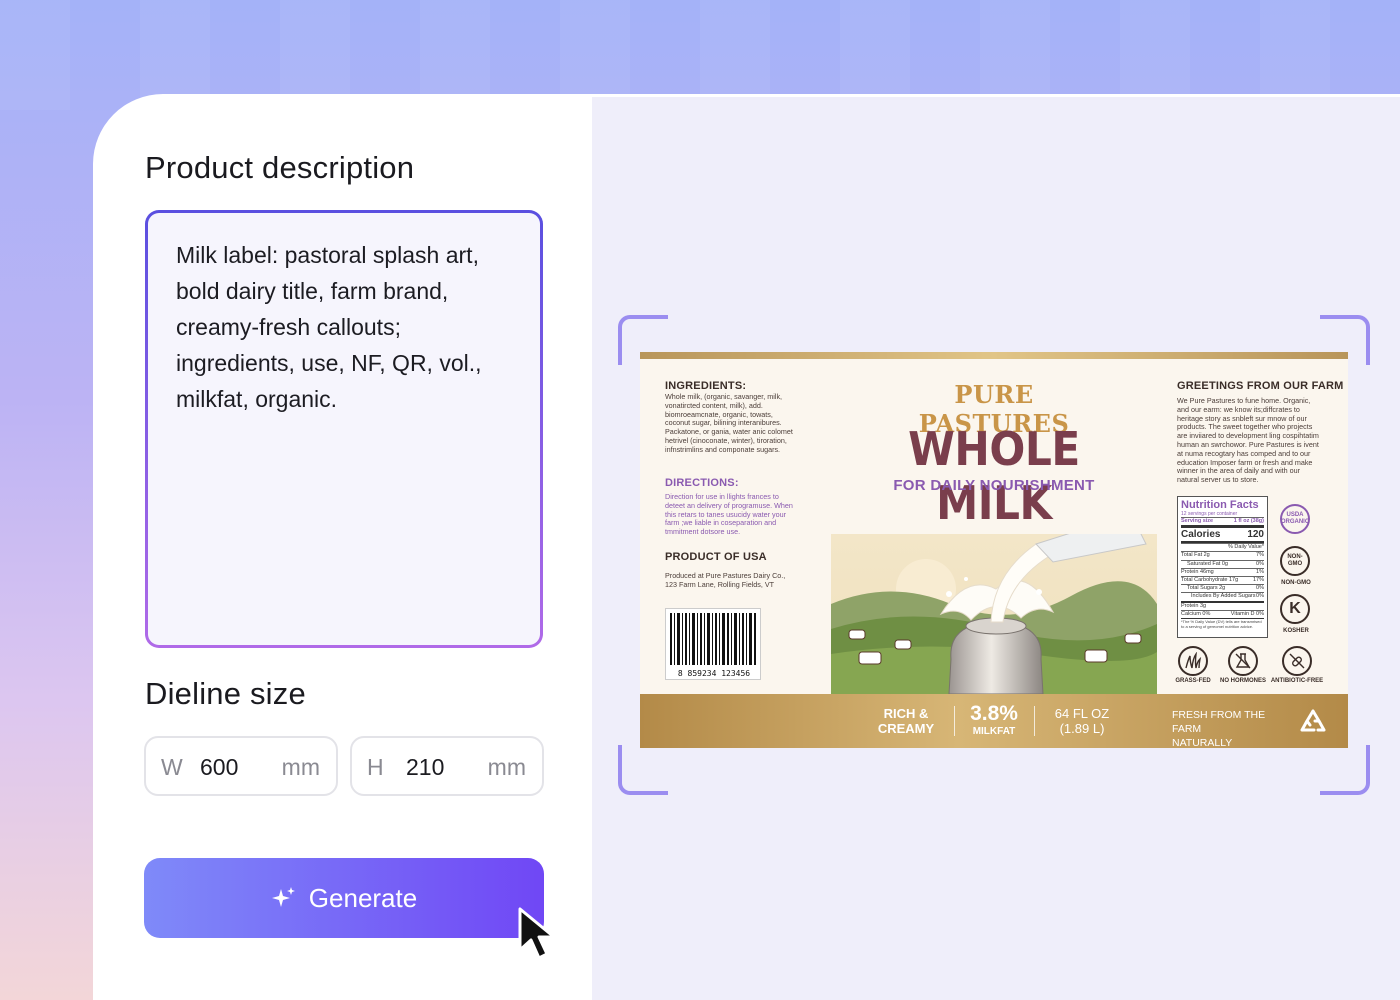 This screenshot has height=1000, width=1400. What do you see at coordinates (906, 721) in the screenshot?
I see `rich-creamy-callout: RICH & CREAMY` at bounding box center [906, 721].